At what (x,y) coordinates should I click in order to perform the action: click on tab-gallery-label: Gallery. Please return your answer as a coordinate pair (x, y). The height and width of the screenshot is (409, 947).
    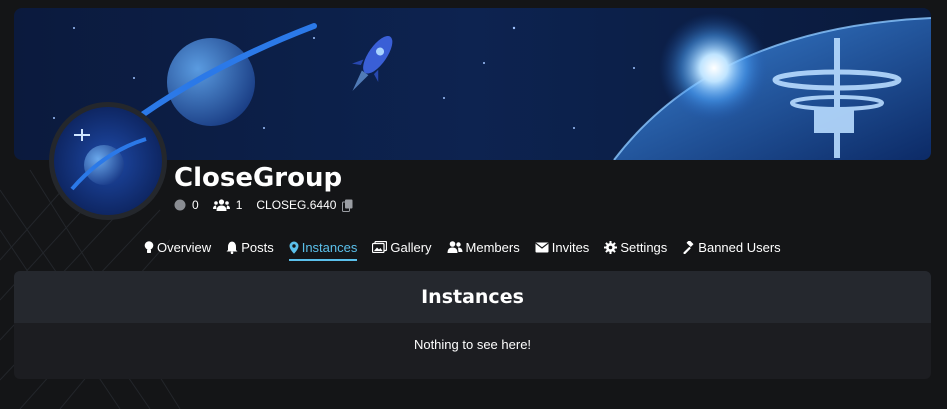
    Looking at the image, I should click on (411, 247).